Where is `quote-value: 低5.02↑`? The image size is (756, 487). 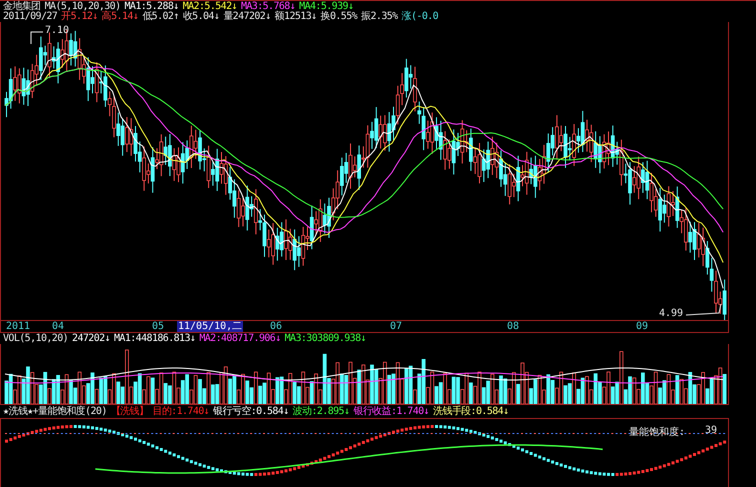 quote-value: 低5.02↑ is located at coordinates (160, 16).